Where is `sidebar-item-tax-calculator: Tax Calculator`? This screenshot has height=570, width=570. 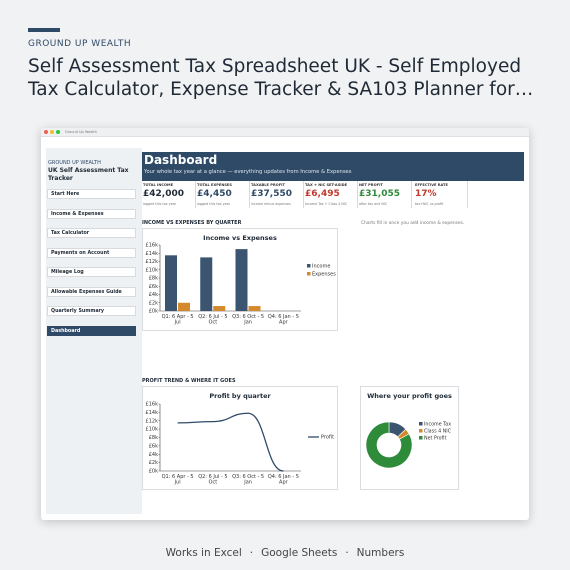 sidebar-item-tax-calculator: Tax Calculator is located at coordinates (91, 233).